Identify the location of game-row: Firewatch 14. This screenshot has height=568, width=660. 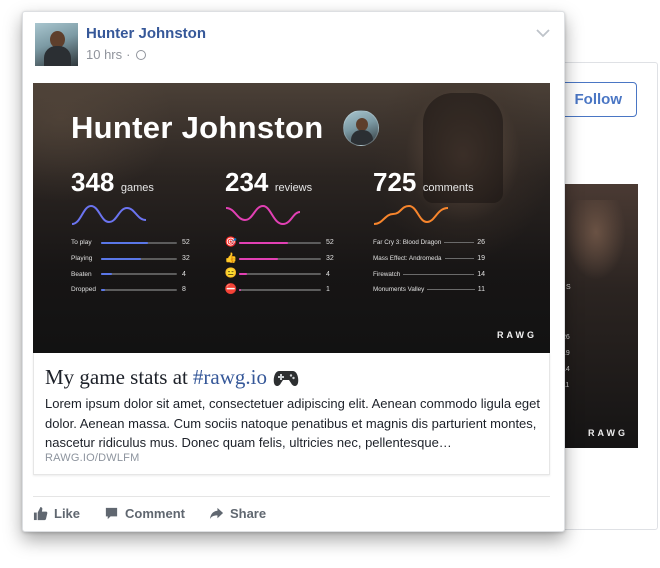
(429, 274).